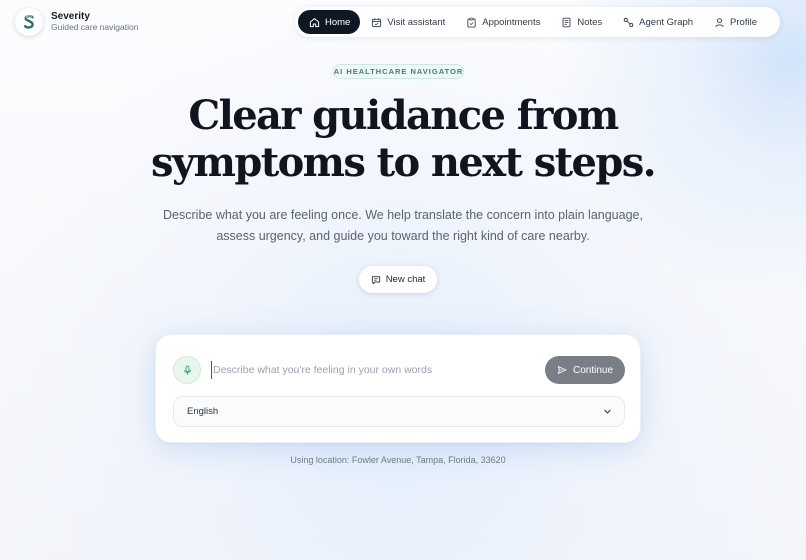 This screenshot has width=806, height=560. Describe the element at coordinates (404, 162) in the screenshot. I see `headline-line-2: symptoms to next steps.` at that location.